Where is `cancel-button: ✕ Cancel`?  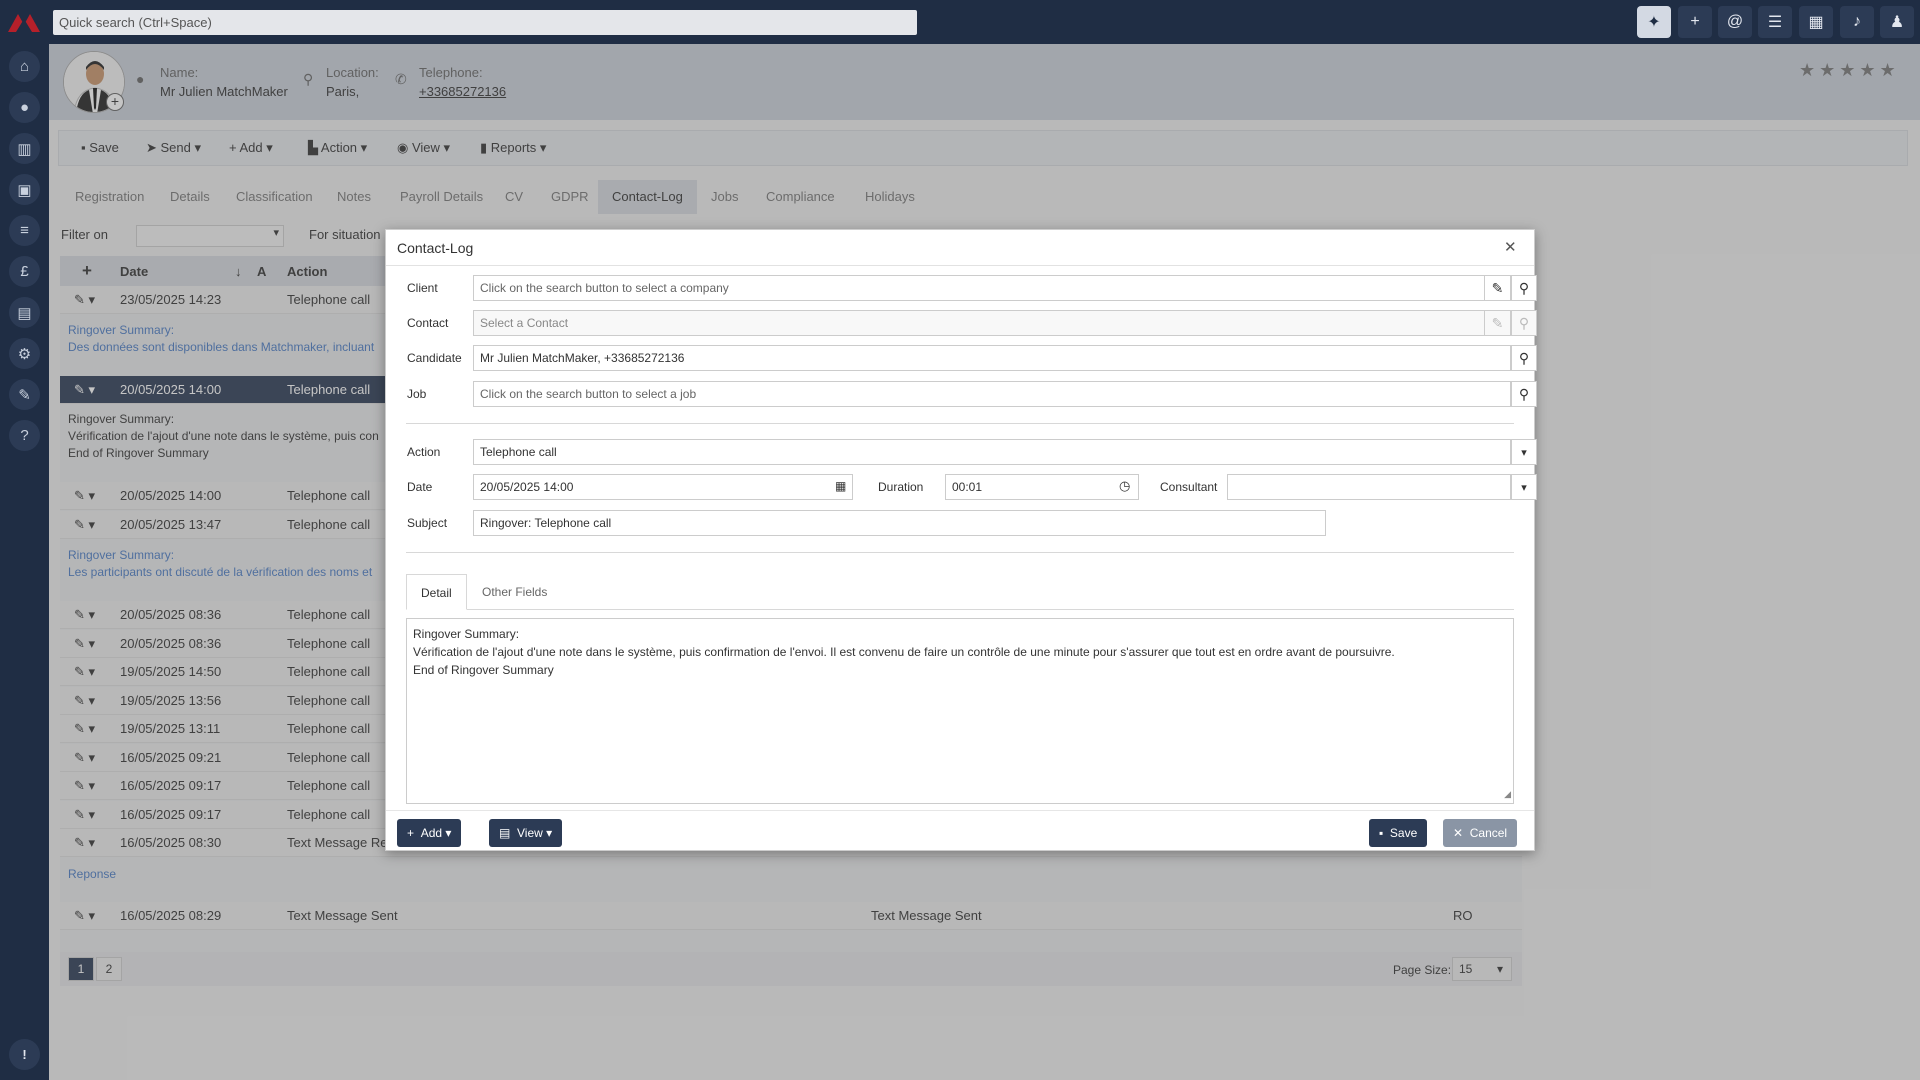
cancel-button: ✕ Cancel is located at coordinates (1480, 833).